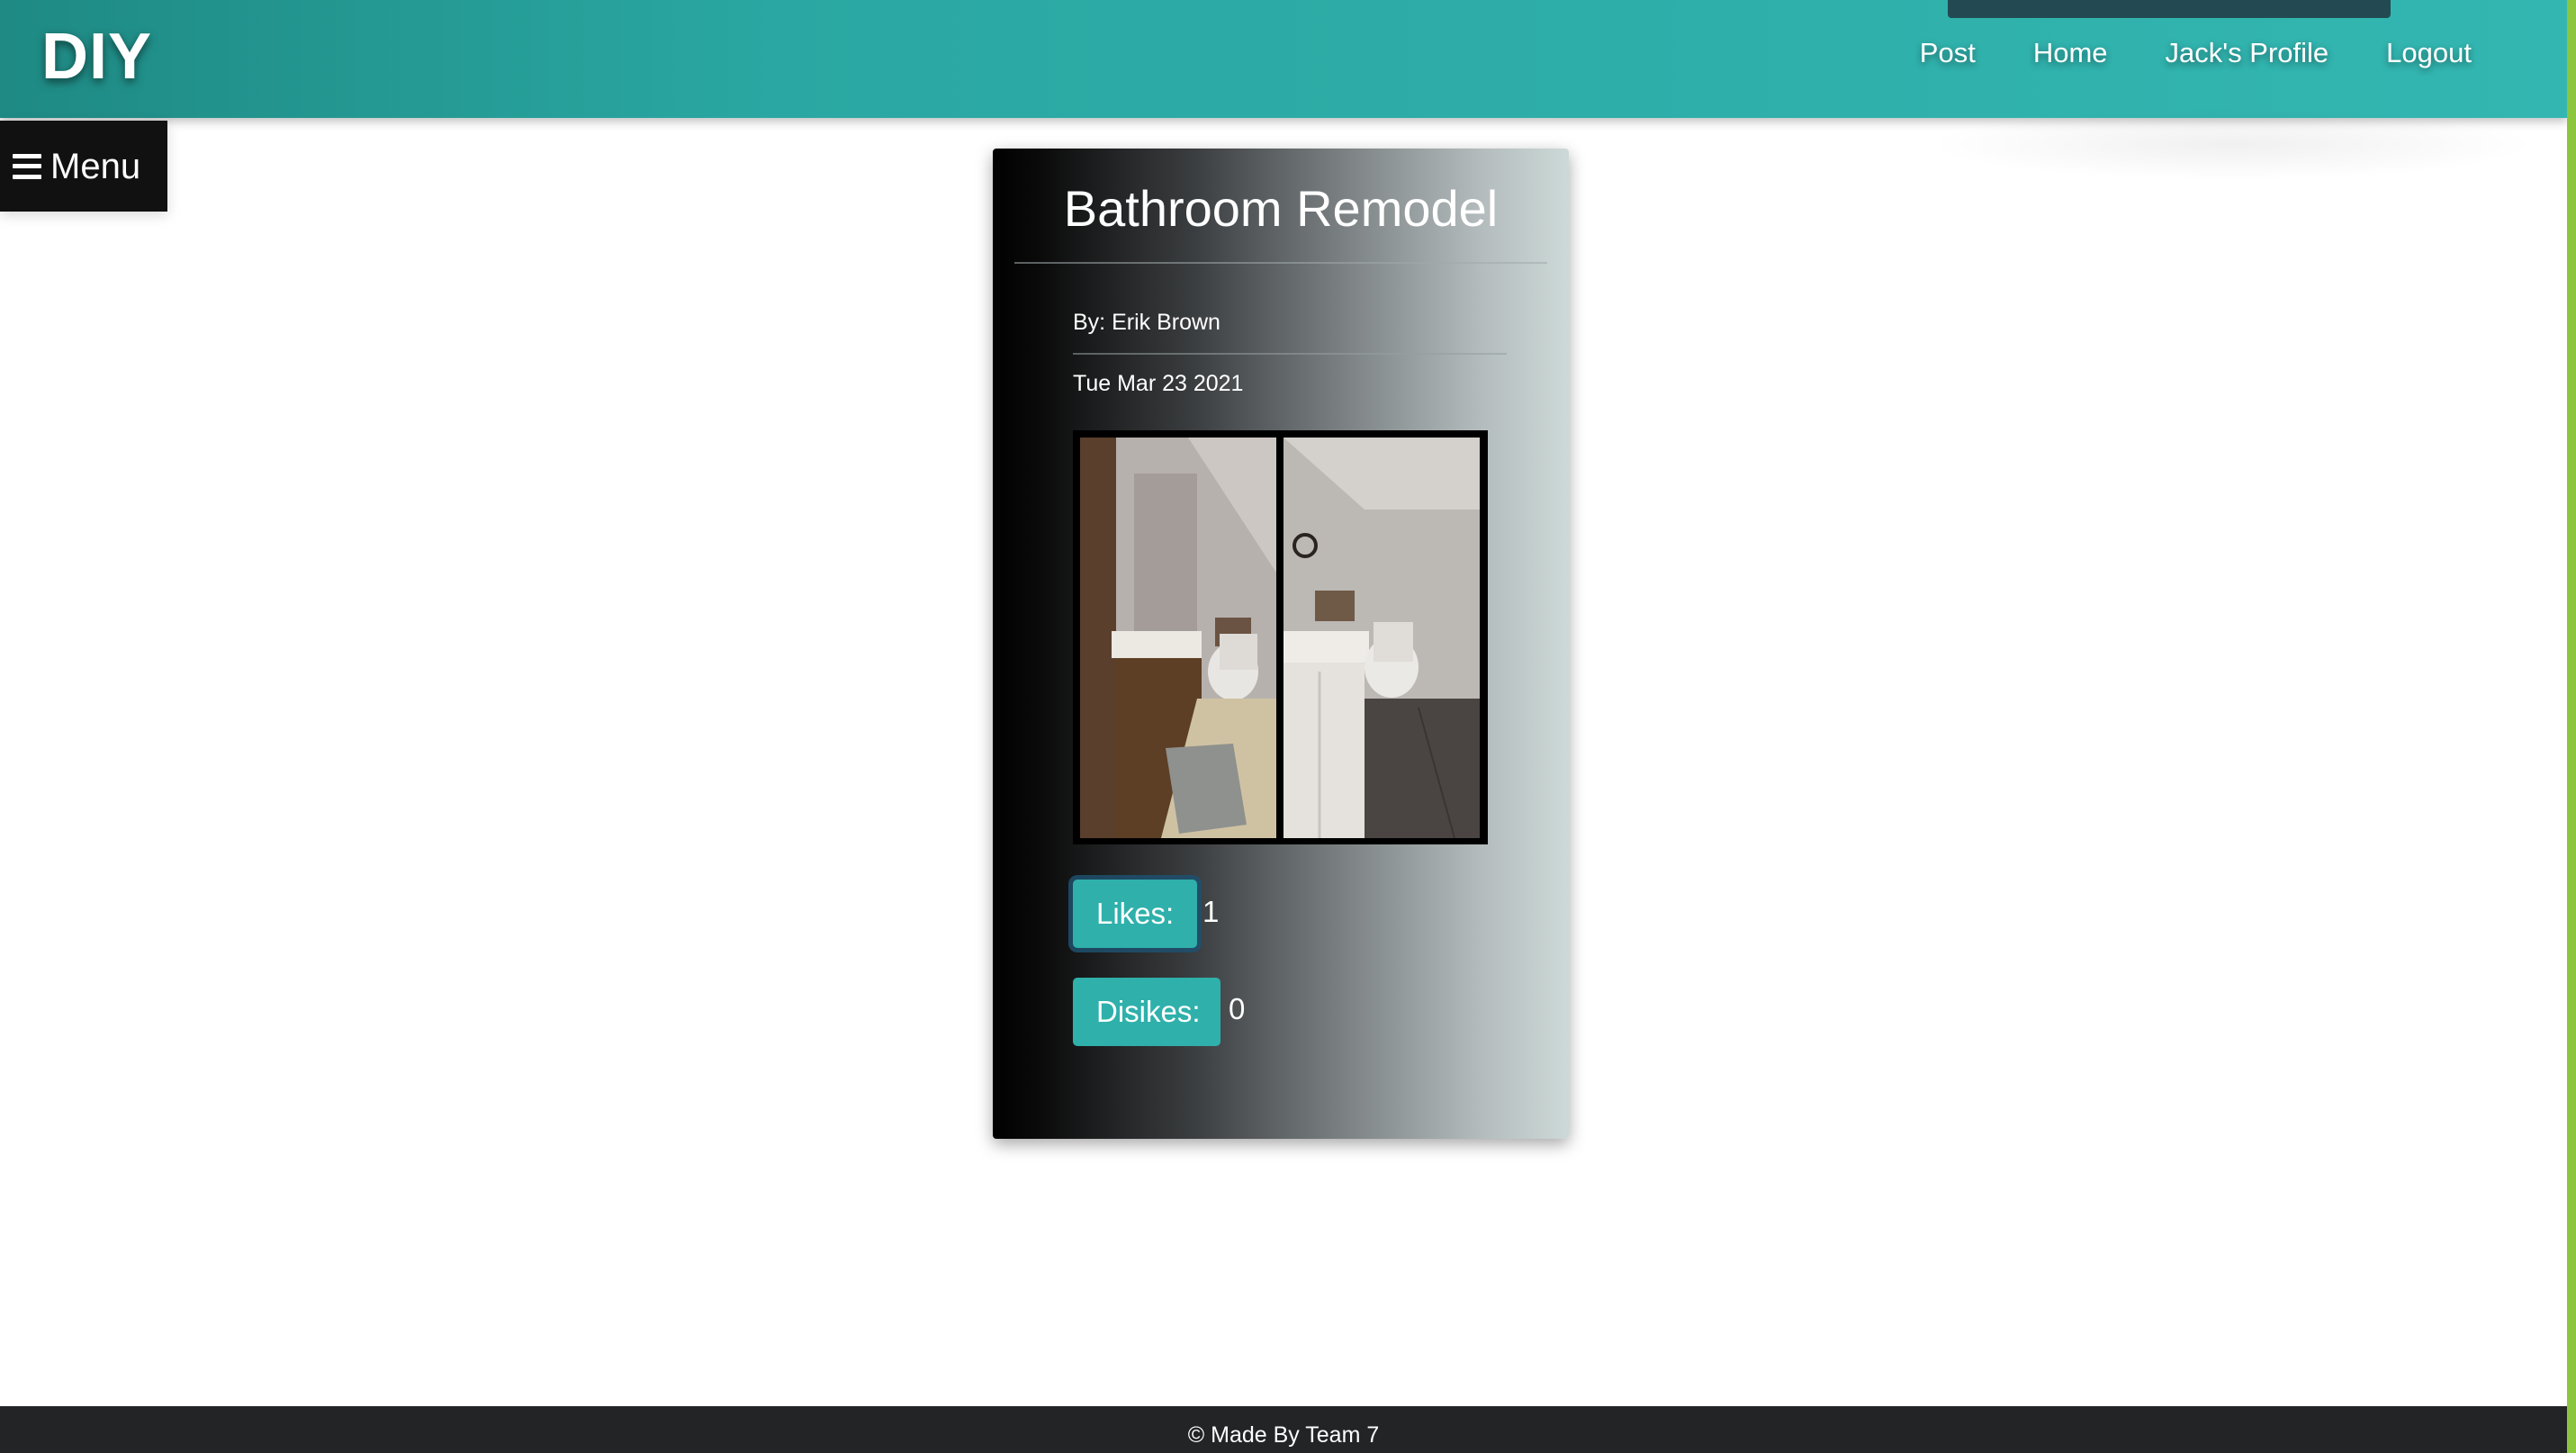  What do you see at coordinates (1158, 383) in the screenshot?
I see `post-date: Tue Mar 23 2021` at bounding box center [1158, 383].